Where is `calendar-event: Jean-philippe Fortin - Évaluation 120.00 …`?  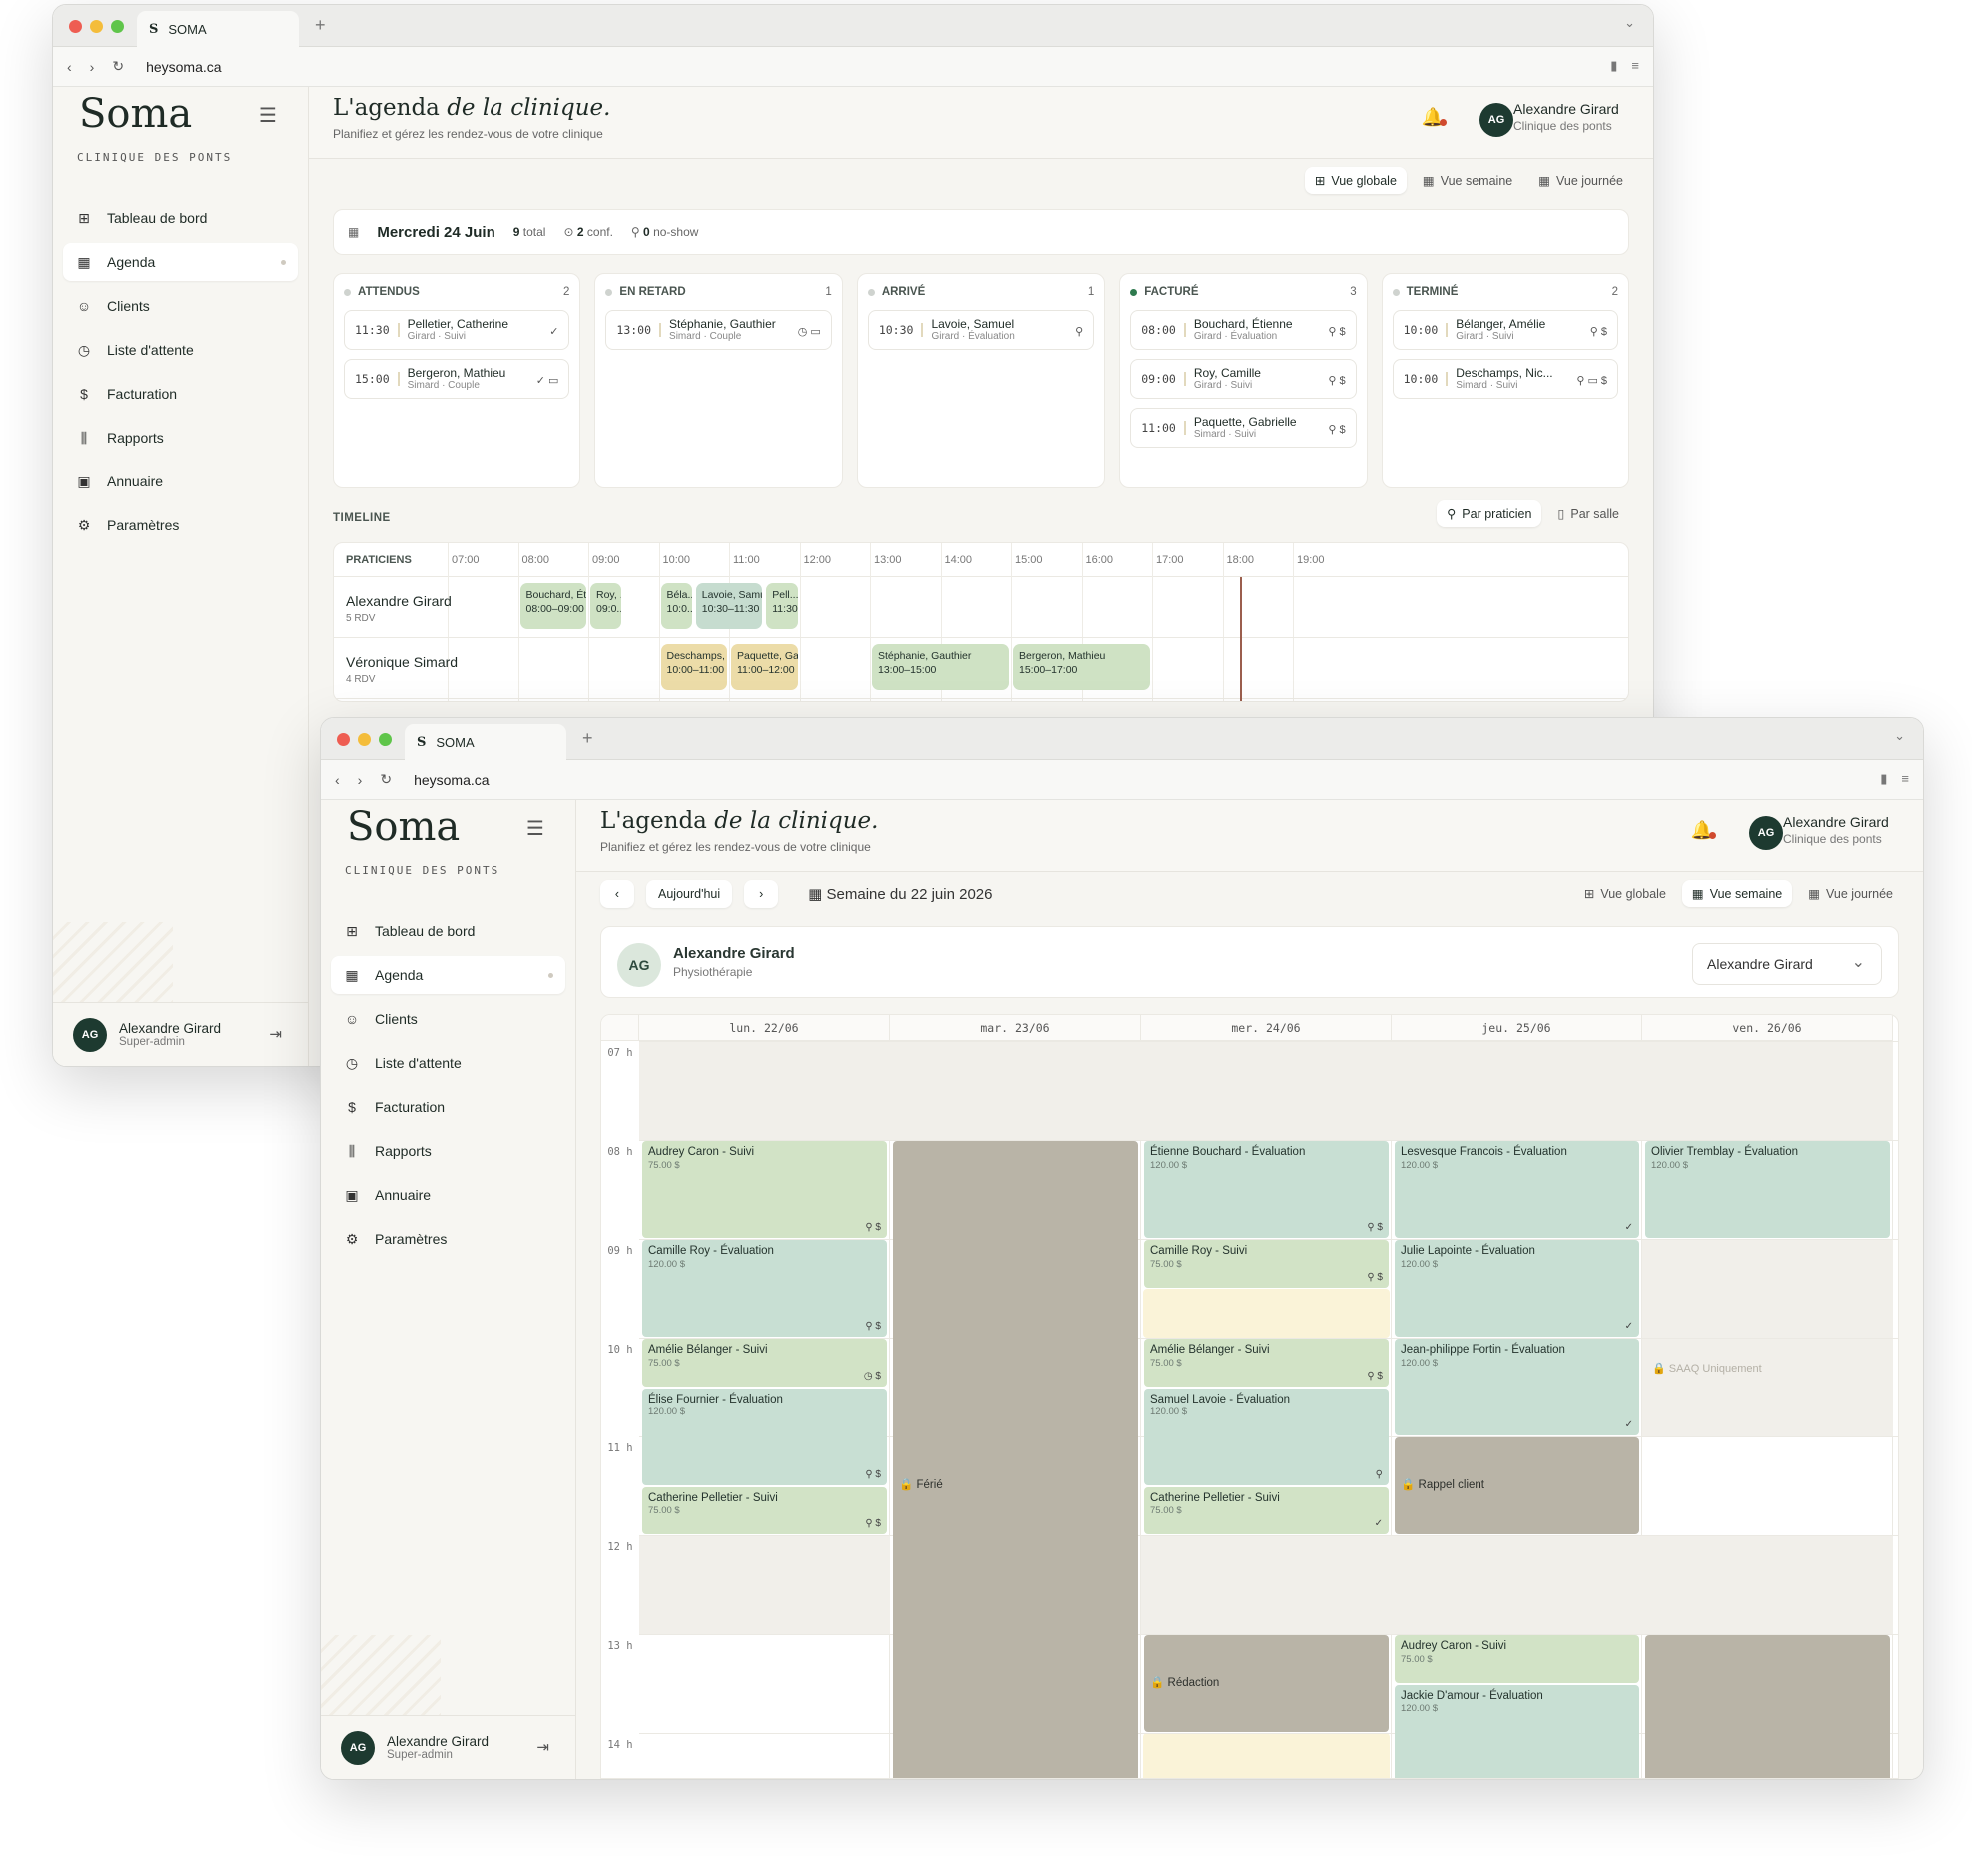
calendar-event: Jean-philippe Fortin - Évaluation 120.00 … is located at coordinates (1517, 1387).